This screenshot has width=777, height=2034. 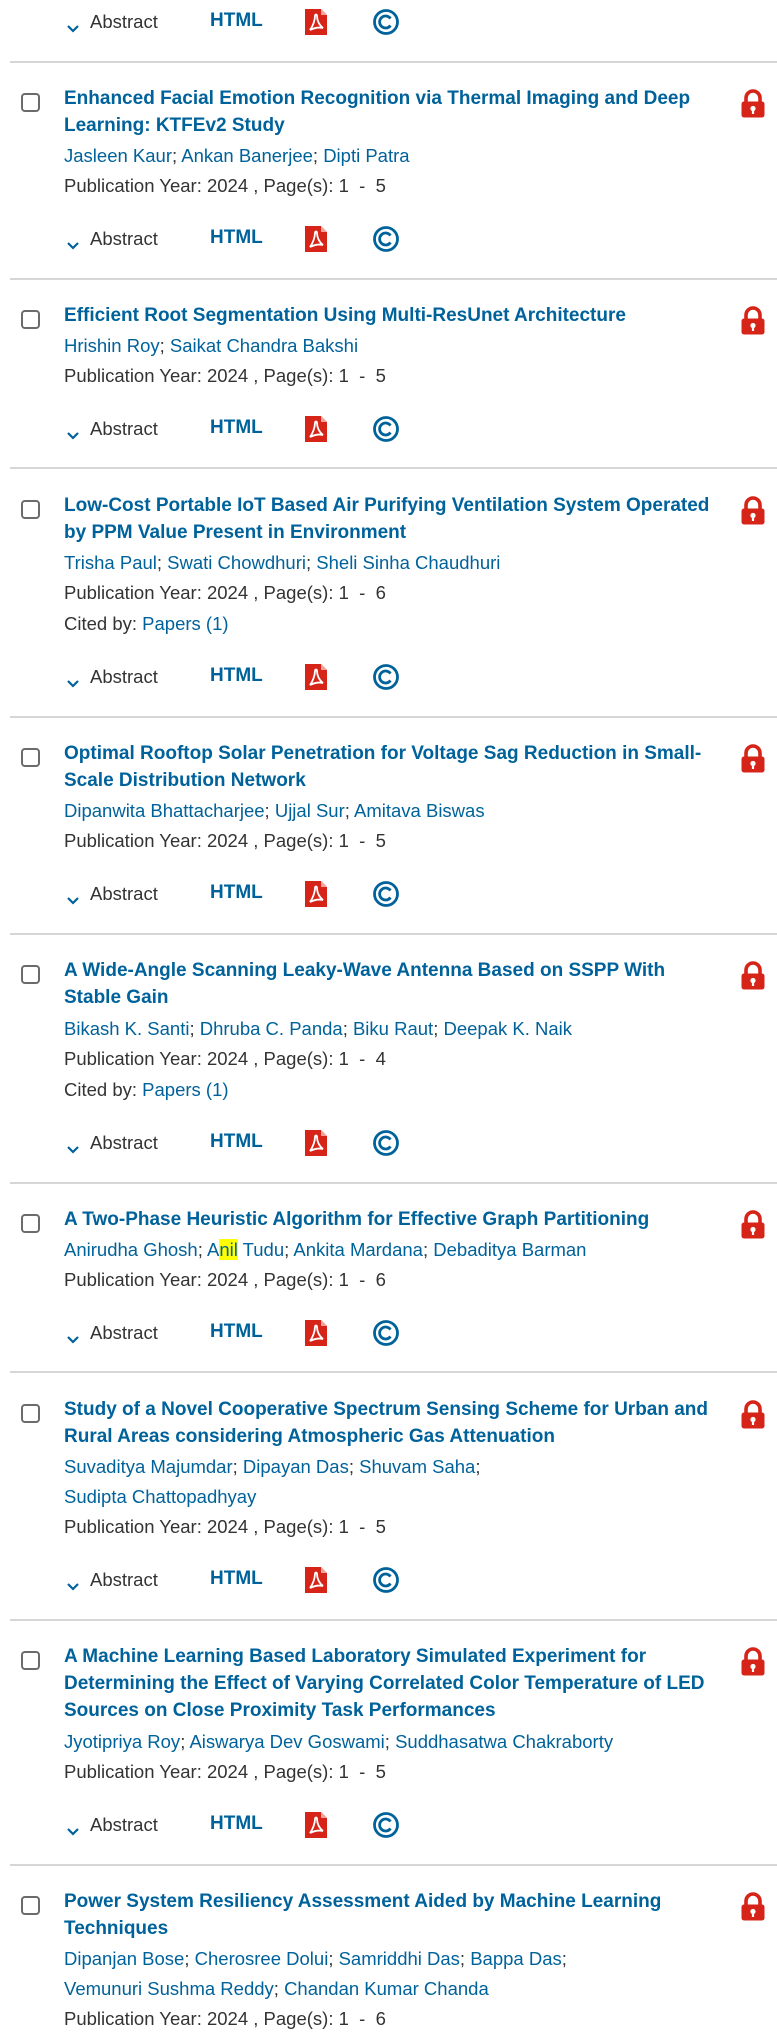 I want to click on author-link: Deepak K. Naik, so click(x=507, y=1028).